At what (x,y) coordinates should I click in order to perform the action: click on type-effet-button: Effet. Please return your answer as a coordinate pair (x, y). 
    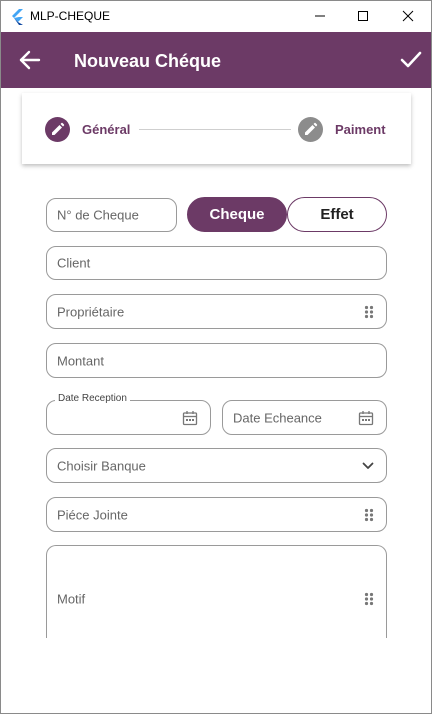
    Looking at the image, I should click on (337, 214).